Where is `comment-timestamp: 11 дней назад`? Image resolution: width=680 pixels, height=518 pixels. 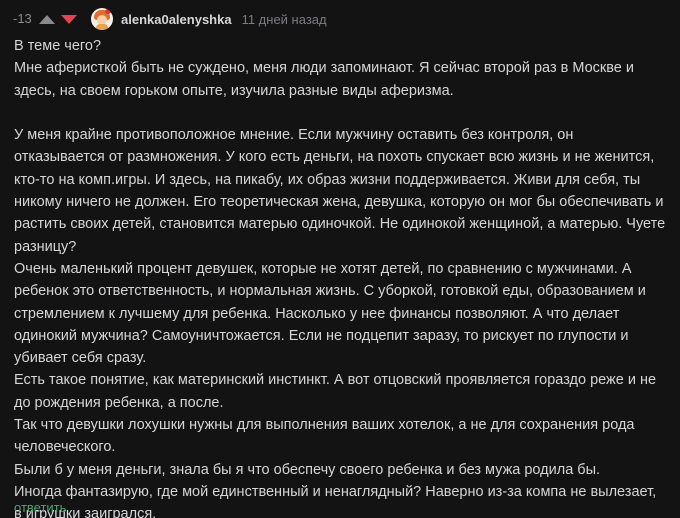
comment-timestamp: 11 дней назад is located at coordinates (284, 19).